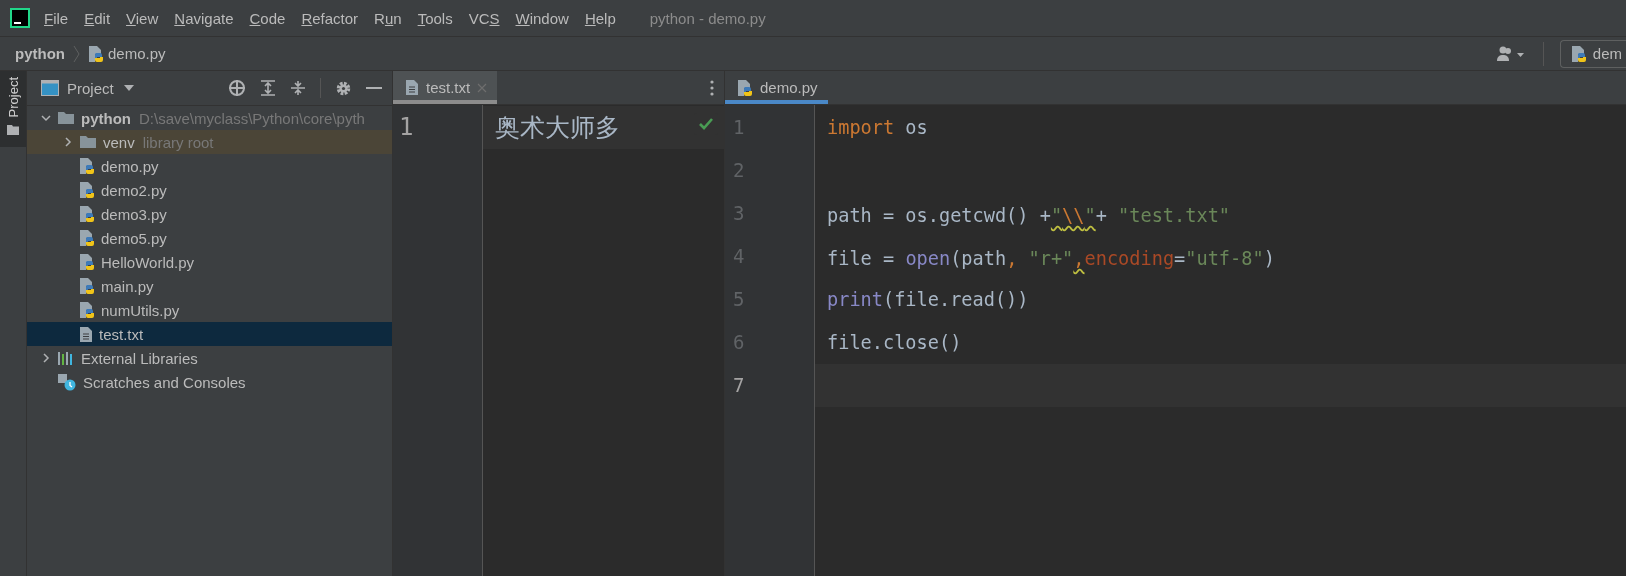 This screenshot has width=1626, height=576. What do you see at coordinates (1029, 215) in the screenshot?
I see `code-line: path = os.getcwd() +"\\"+ "test.txt"` at bounding box center [1029, 215].